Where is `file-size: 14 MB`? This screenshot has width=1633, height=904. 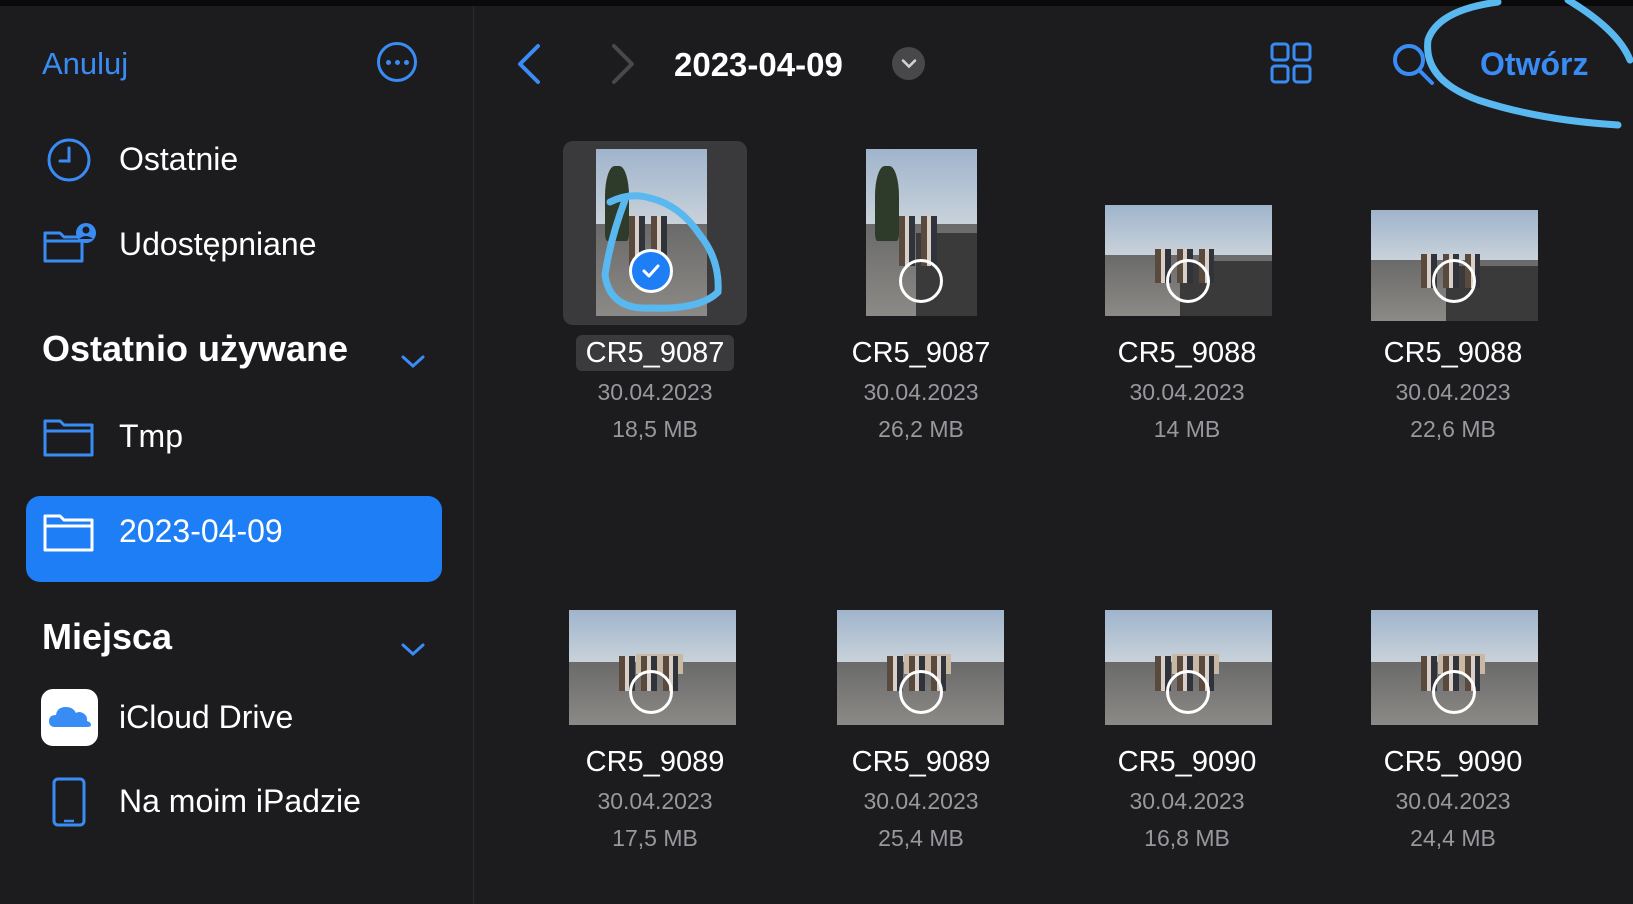
file-size: 14 MB is located at coordinates (1187, 429).